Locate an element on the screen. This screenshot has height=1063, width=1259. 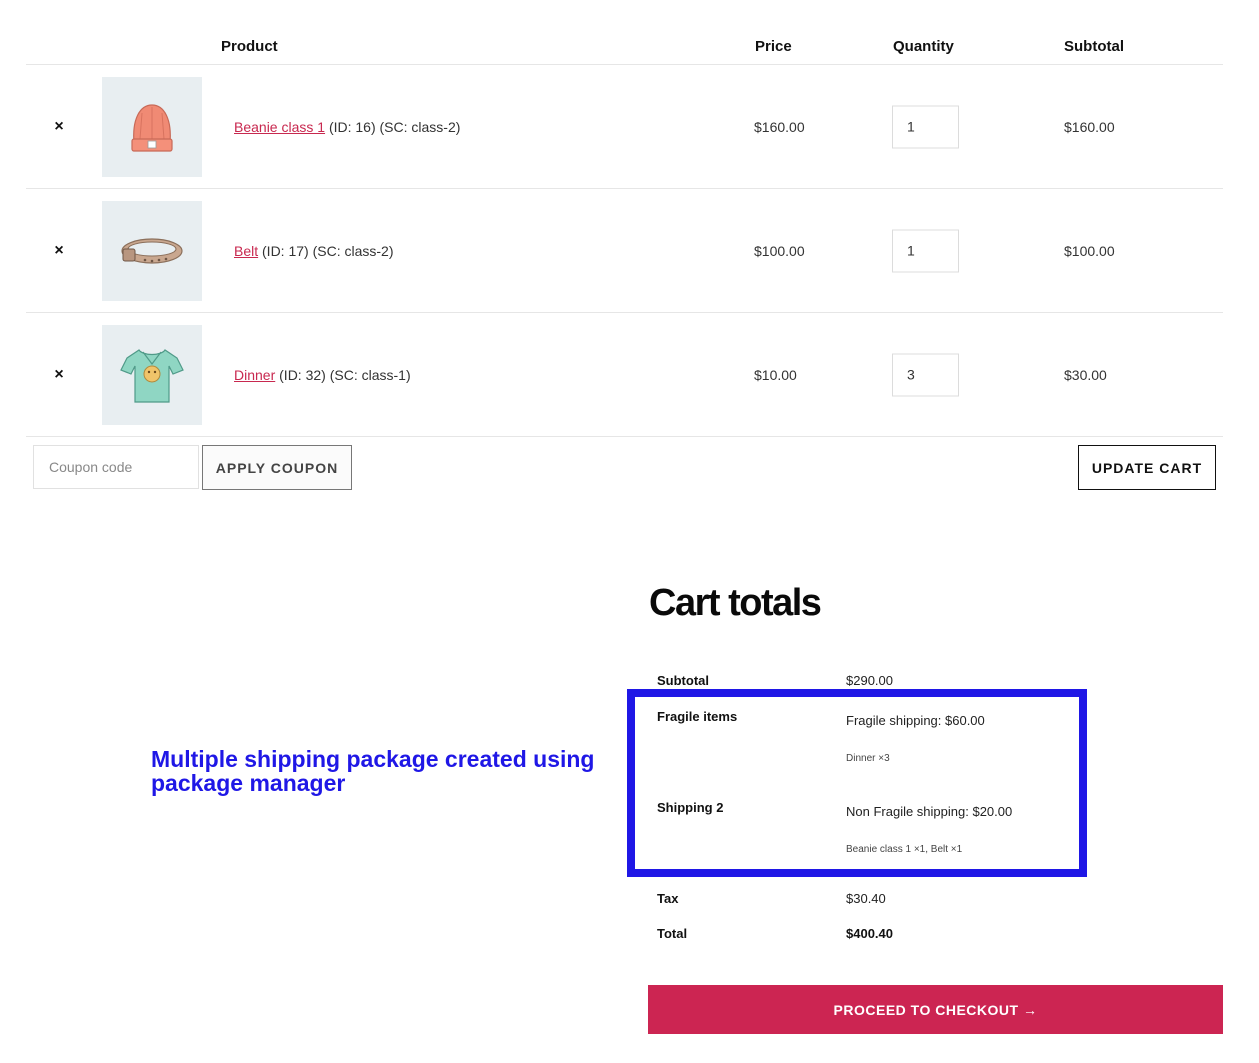
shipping-method-option: Fragile shipping: $60.00 is located at coordinates (915, 720).